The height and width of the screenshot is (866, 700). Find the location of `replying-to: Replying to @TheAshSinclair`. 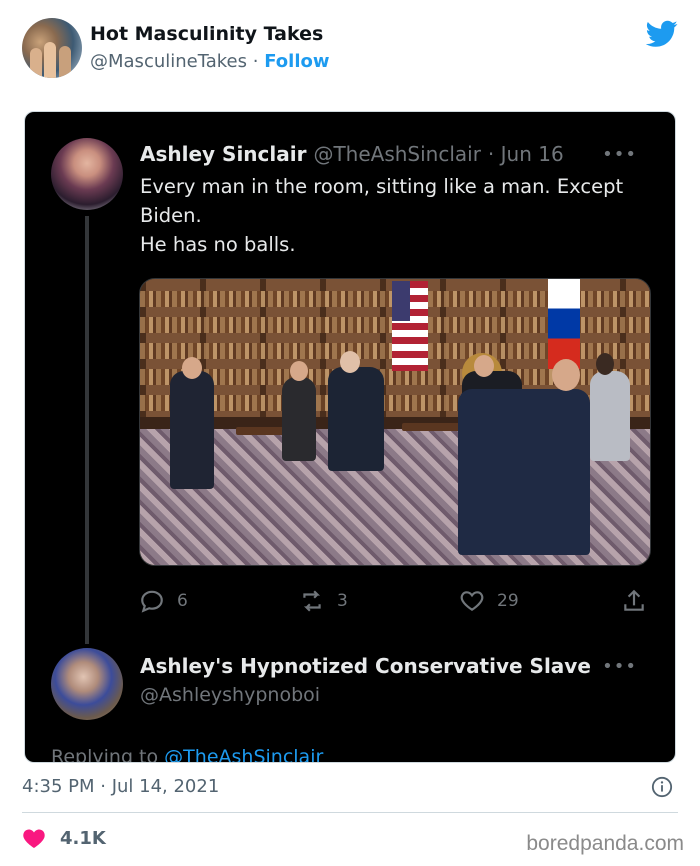

replying-to: Replying to @TheAshSinclair is located at coordinates (187, 754).